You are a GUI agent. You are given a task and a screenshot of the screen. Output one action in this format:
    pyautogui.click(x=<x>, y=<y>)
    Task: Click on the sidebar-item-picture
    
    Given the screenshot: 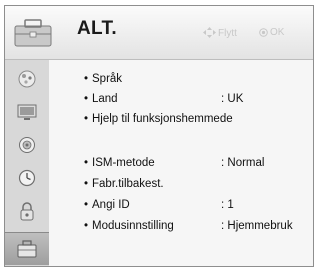 What is the action you would take?
    pyautogui.click(x=27, y=79)
    